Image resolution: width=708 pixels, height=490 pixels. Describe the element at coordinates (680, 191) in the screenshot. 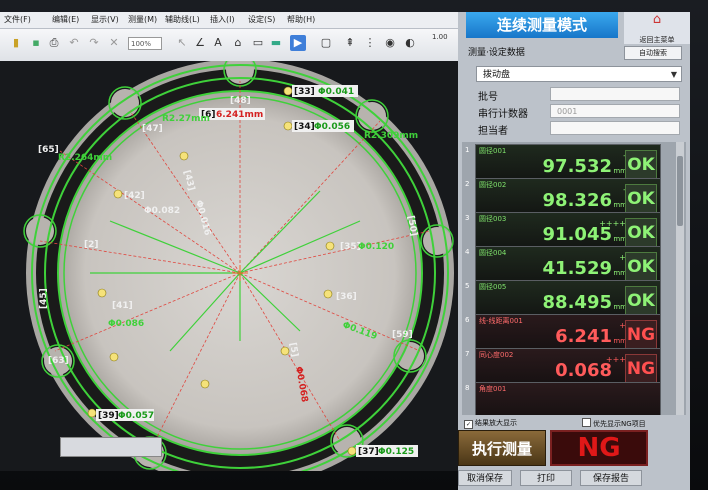

I see `scrollbar-thumb` at that location.